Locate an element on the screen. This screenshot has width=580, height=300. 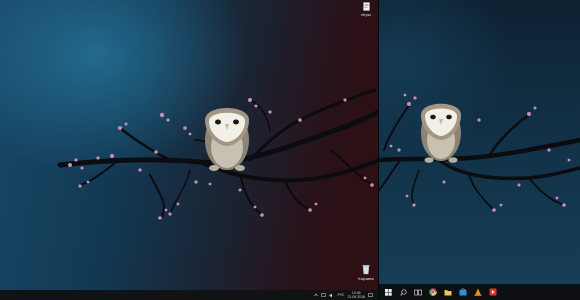
media-player-app is located at coordinates (493, 292).